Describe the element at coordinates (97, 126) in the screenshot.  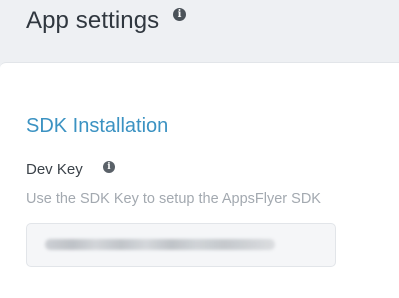
I see `section-title-sdk-installation: SDK Installation` at that location.